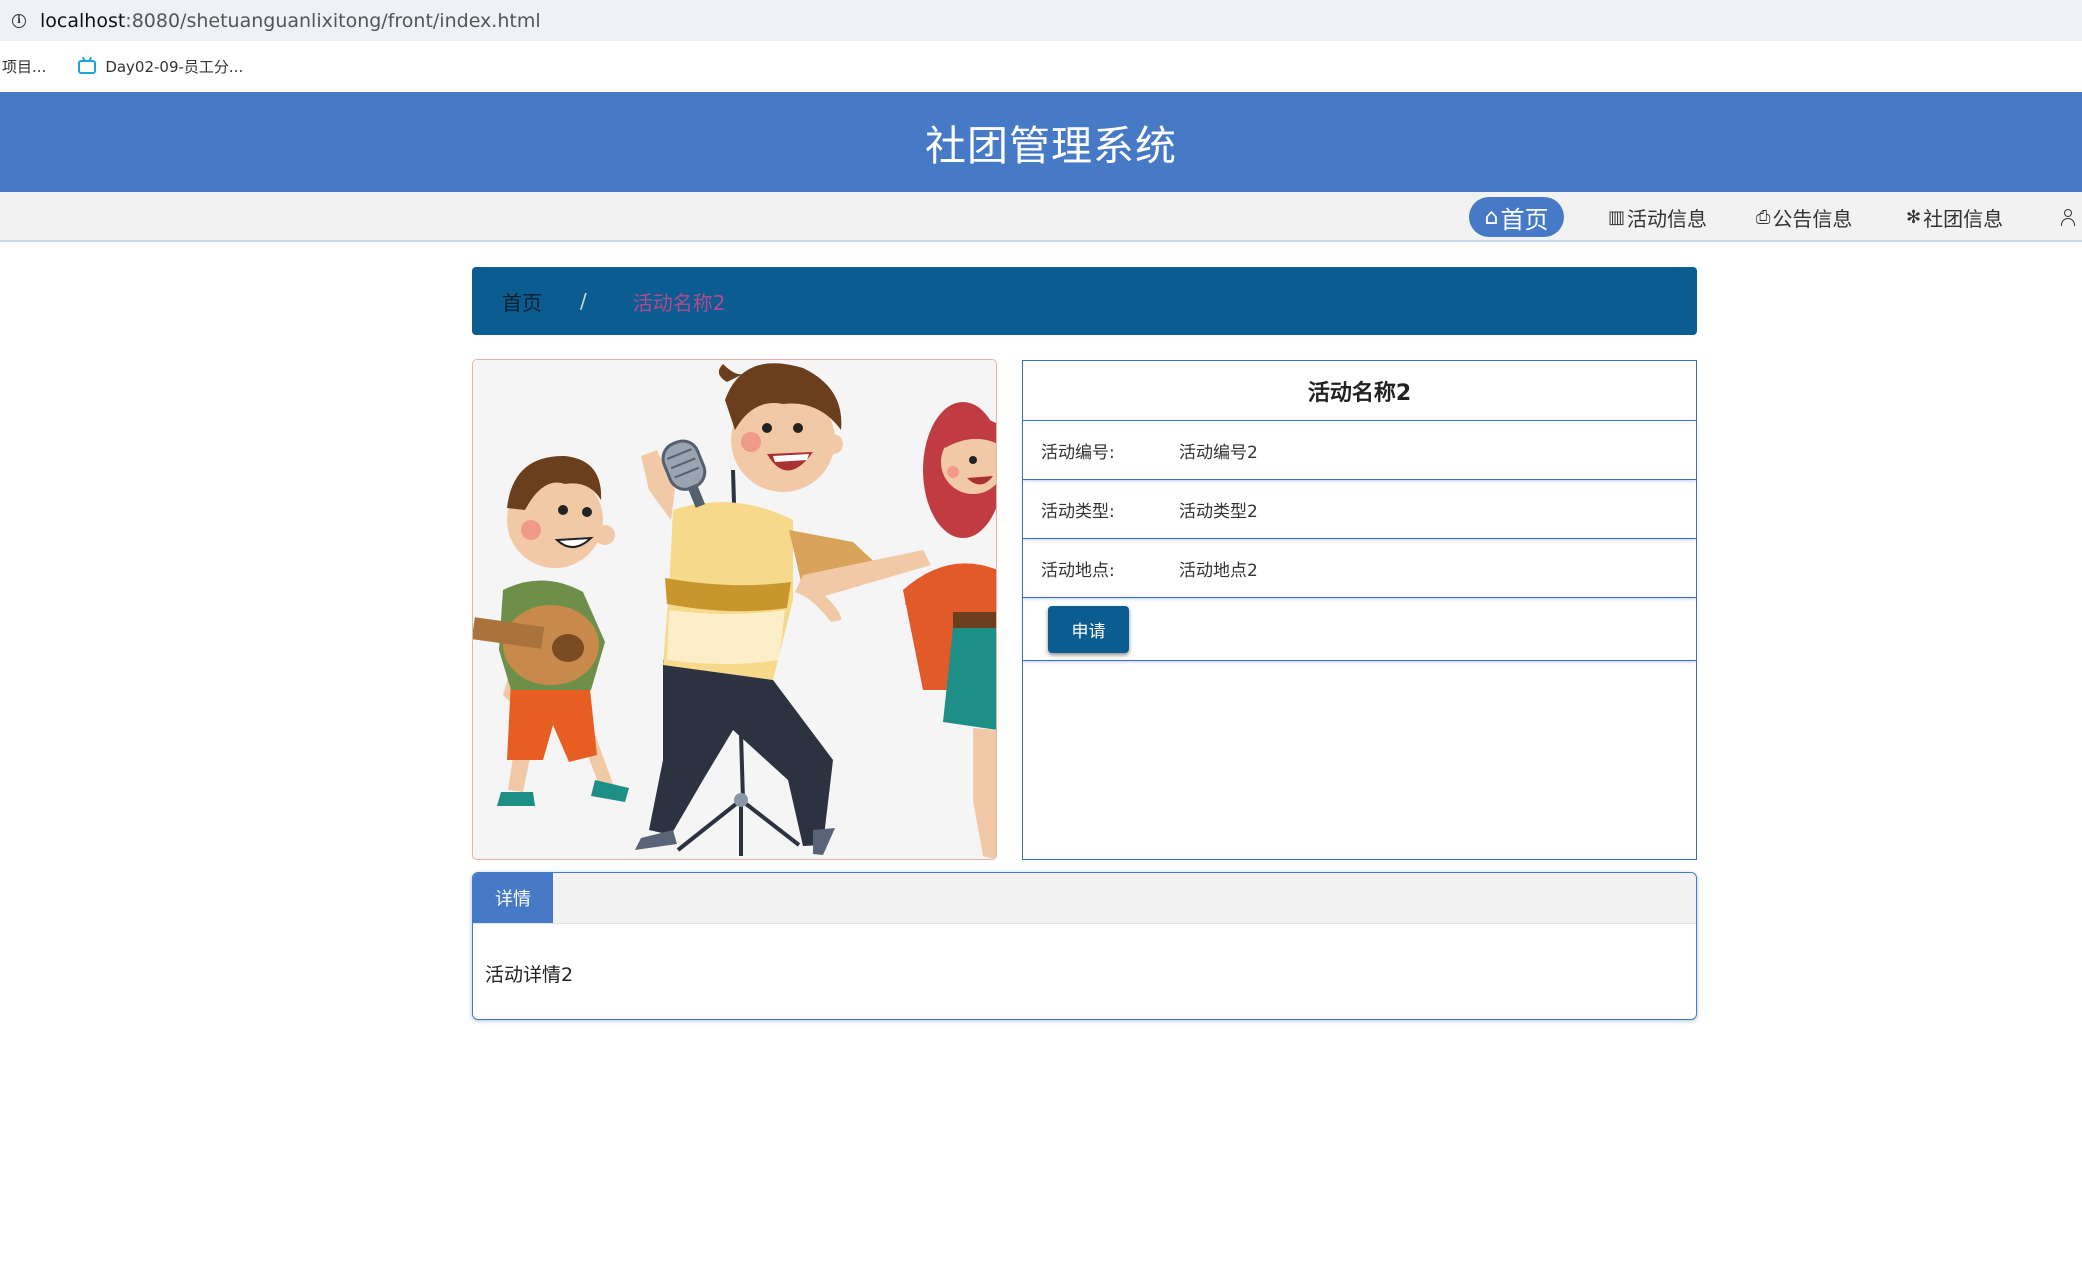 The image size is (2082, 1269). I want to click on site-header: 社团管理系统, so click(1041, 142).